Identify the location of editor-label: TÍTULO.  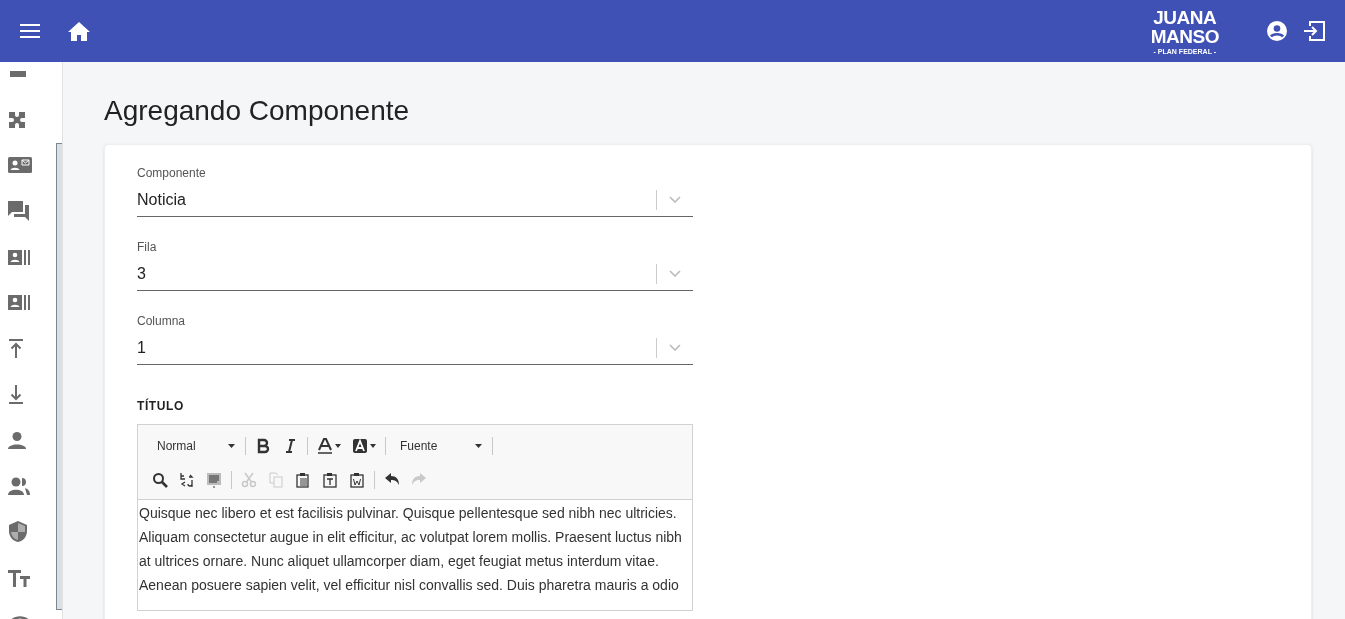
(161, 406).